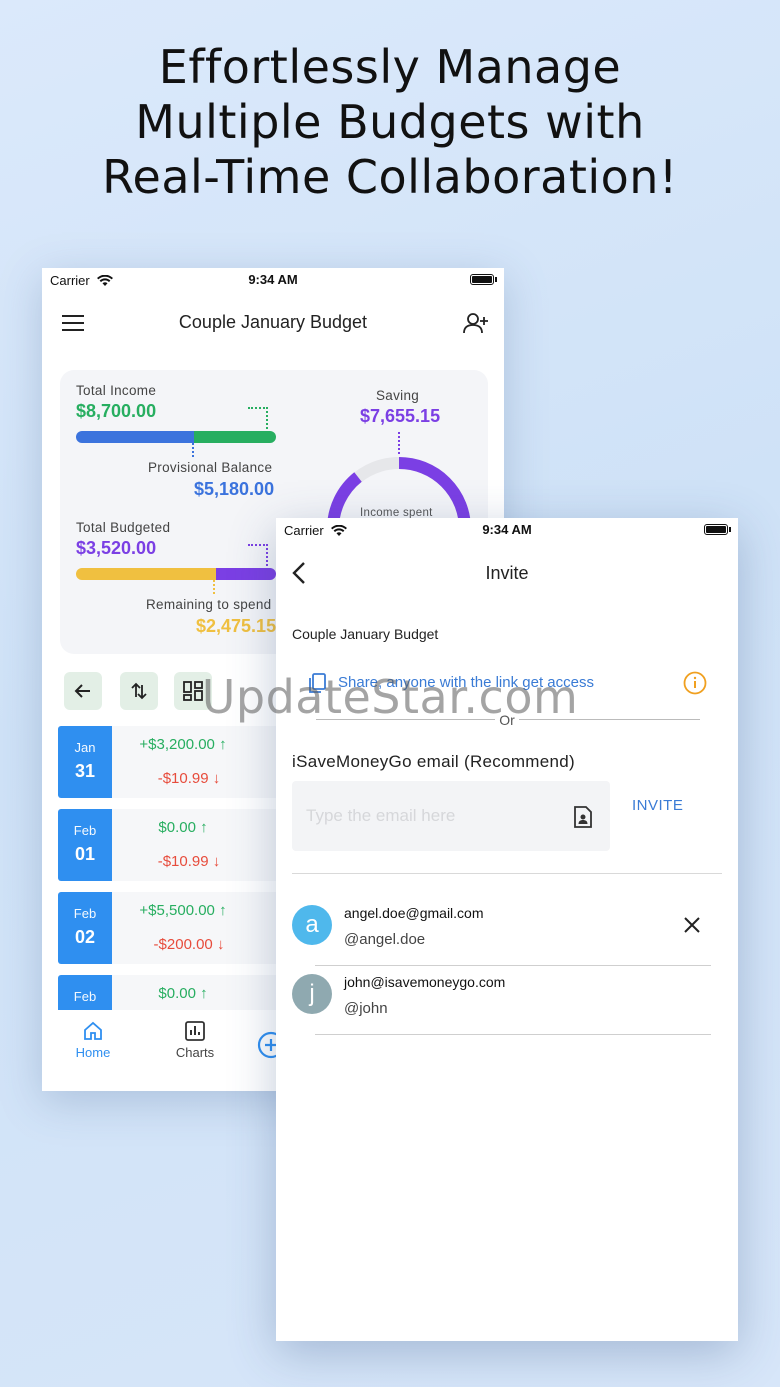 The width and height of the screenshot is (780, 1387). What do you see at coordinates (123, 527) in the screenshot?
I see `total-budgeted-label: Total Budgeted` at bounding box center [123, 527].